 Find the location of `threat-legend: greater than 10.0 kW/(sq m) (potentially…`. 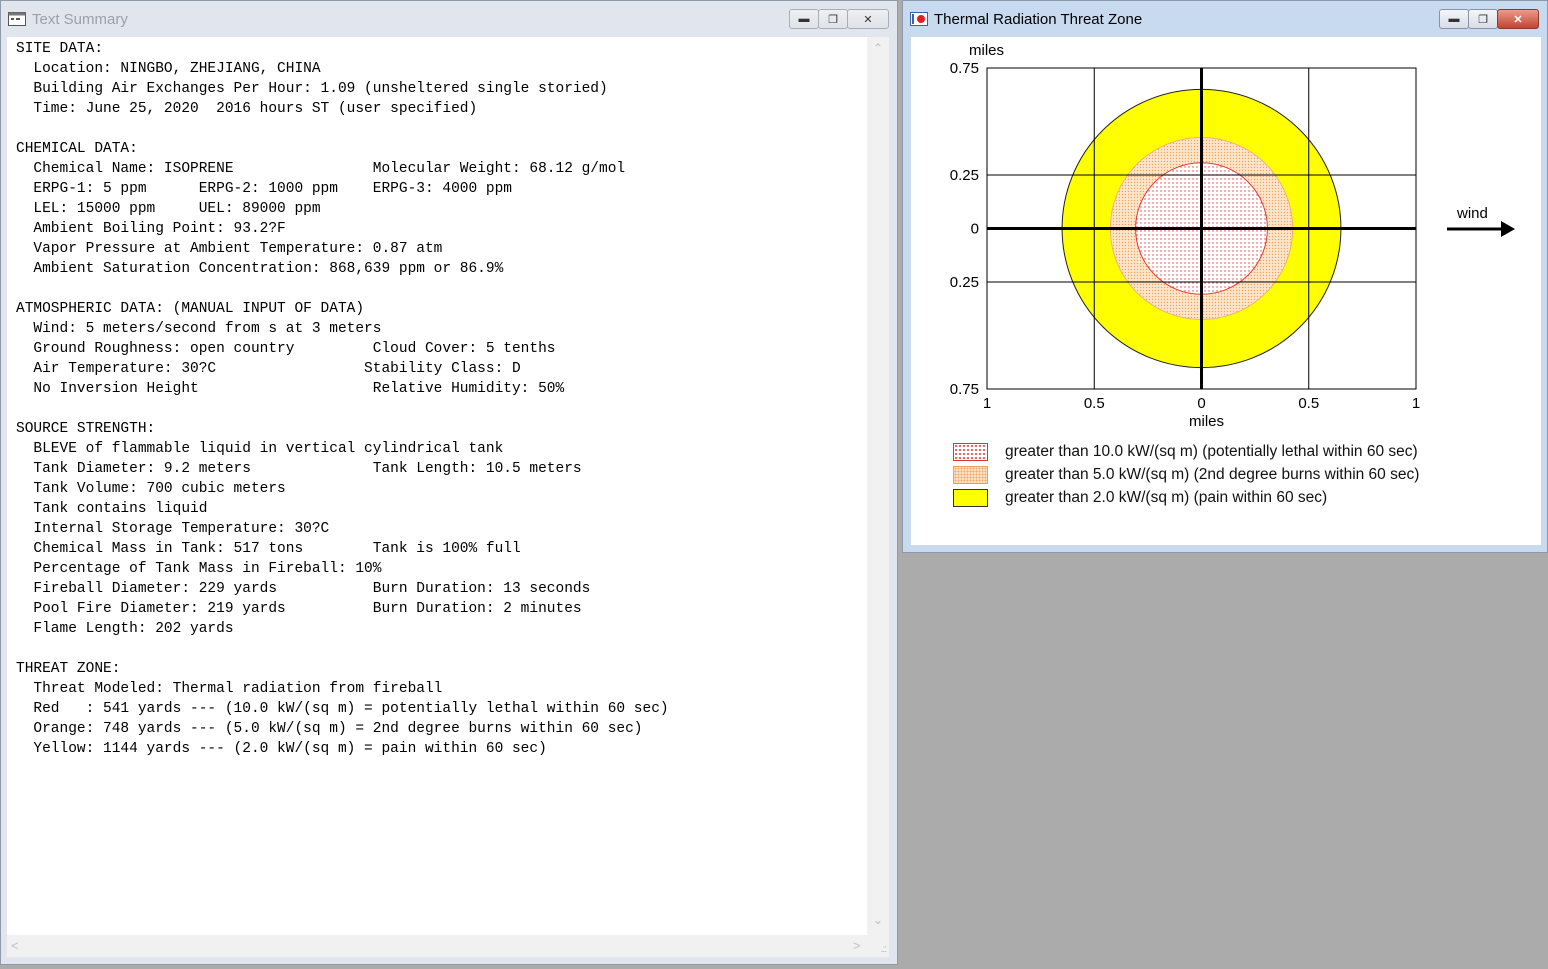

threat-legend: greater than 10.0 kW/(sq m) (potentially… is located at coordinates (1186, 474).